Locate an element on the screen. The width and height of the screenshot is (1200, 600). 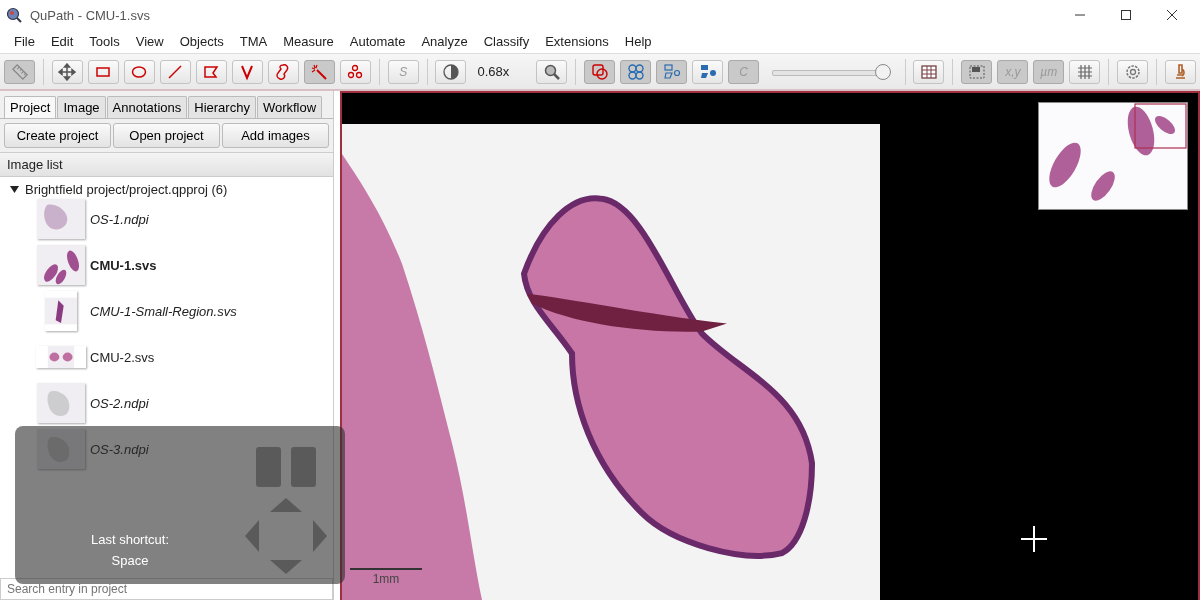
annotations-button is located at coordinates (600, 71).